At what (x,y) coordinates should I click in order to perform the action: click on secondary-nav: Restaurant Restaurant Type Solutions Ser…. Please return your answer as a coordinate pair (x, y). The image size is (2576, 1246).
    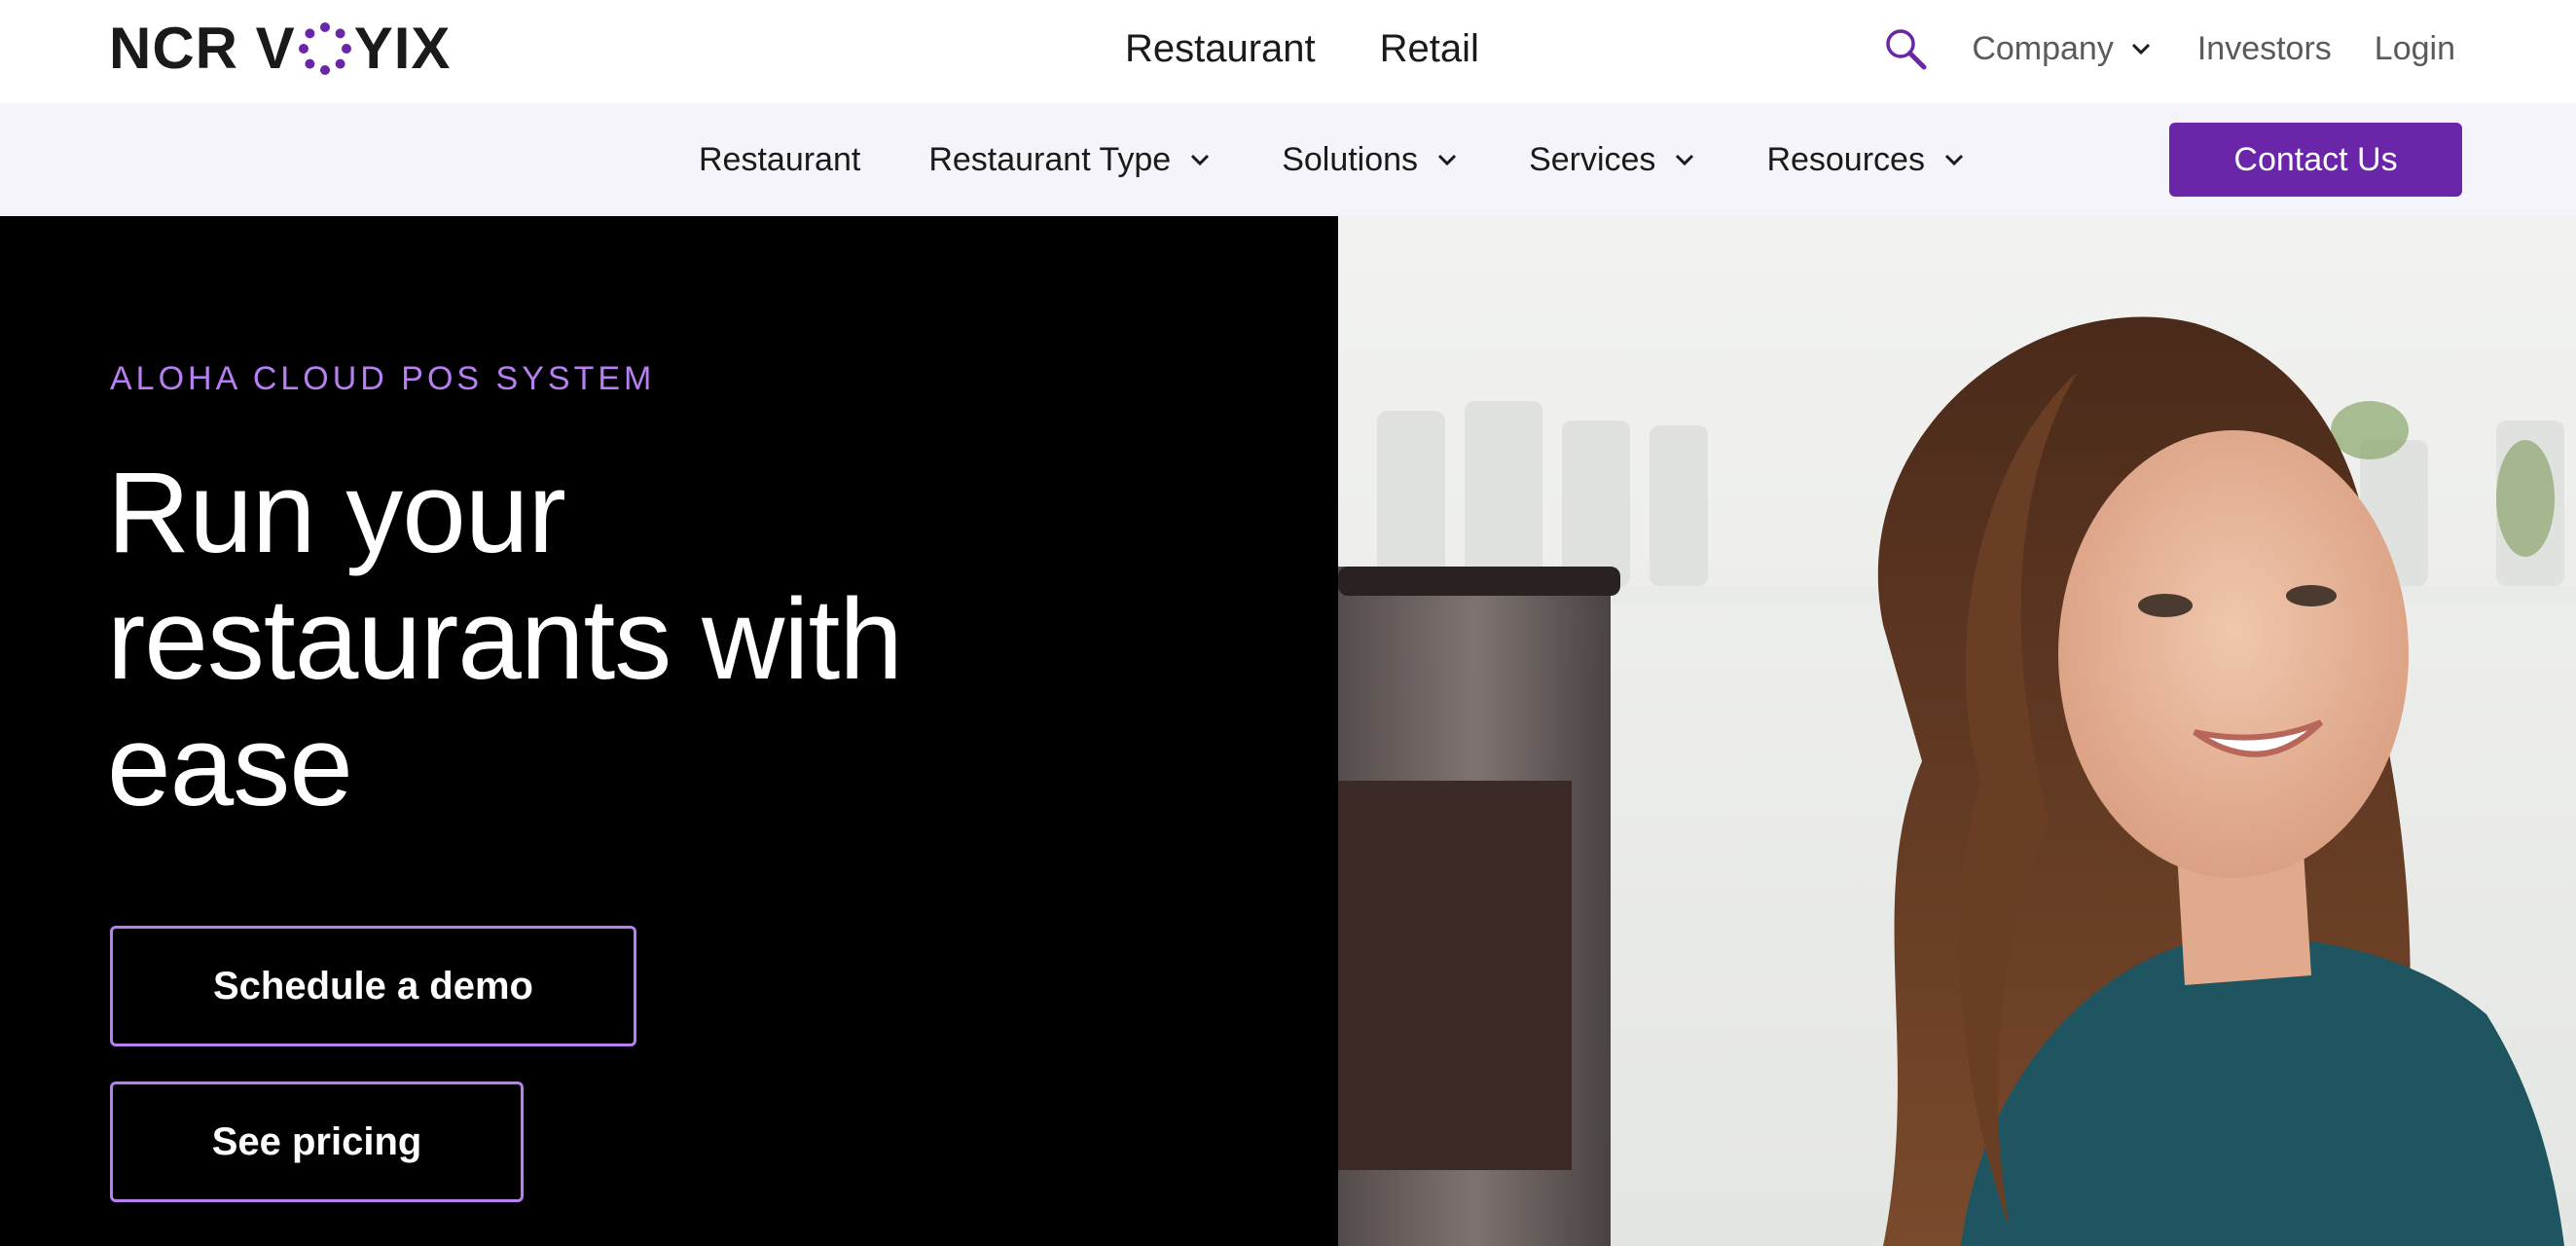
    Looking at the image, I should click on (1333, 159).